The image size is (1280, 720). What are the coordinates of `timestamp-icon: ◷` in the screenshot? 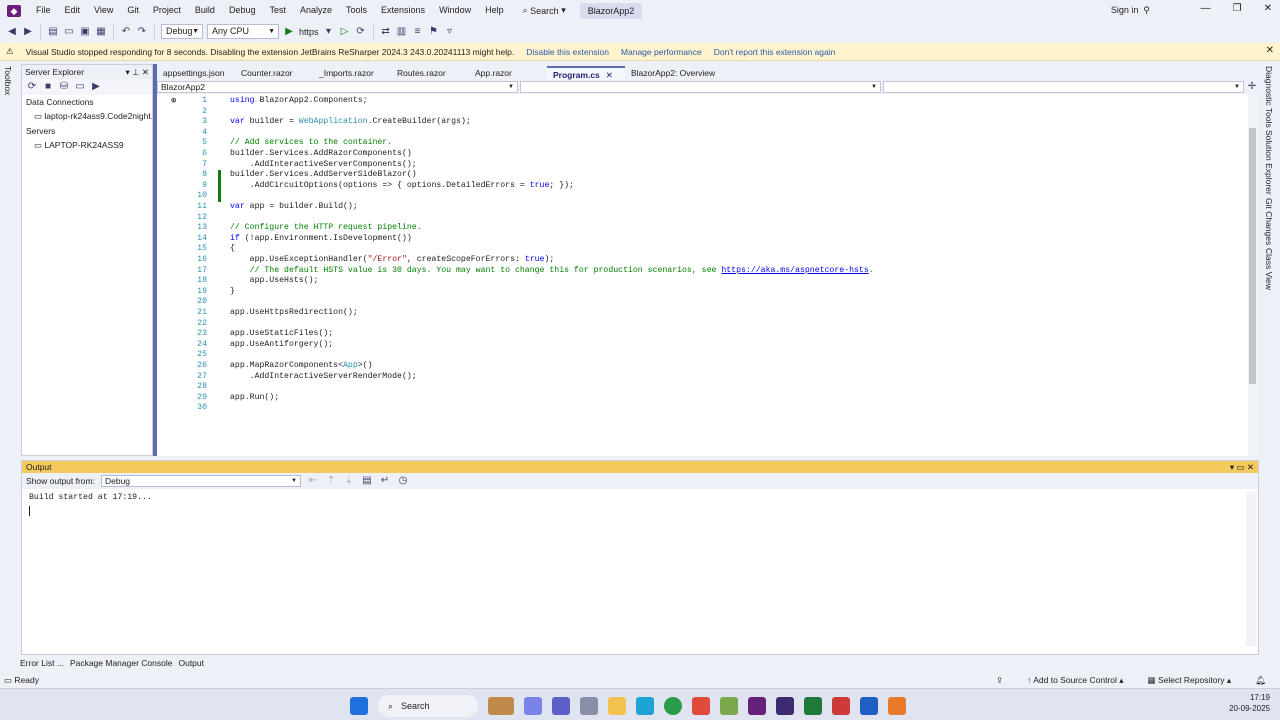 It's located at (403, 481).